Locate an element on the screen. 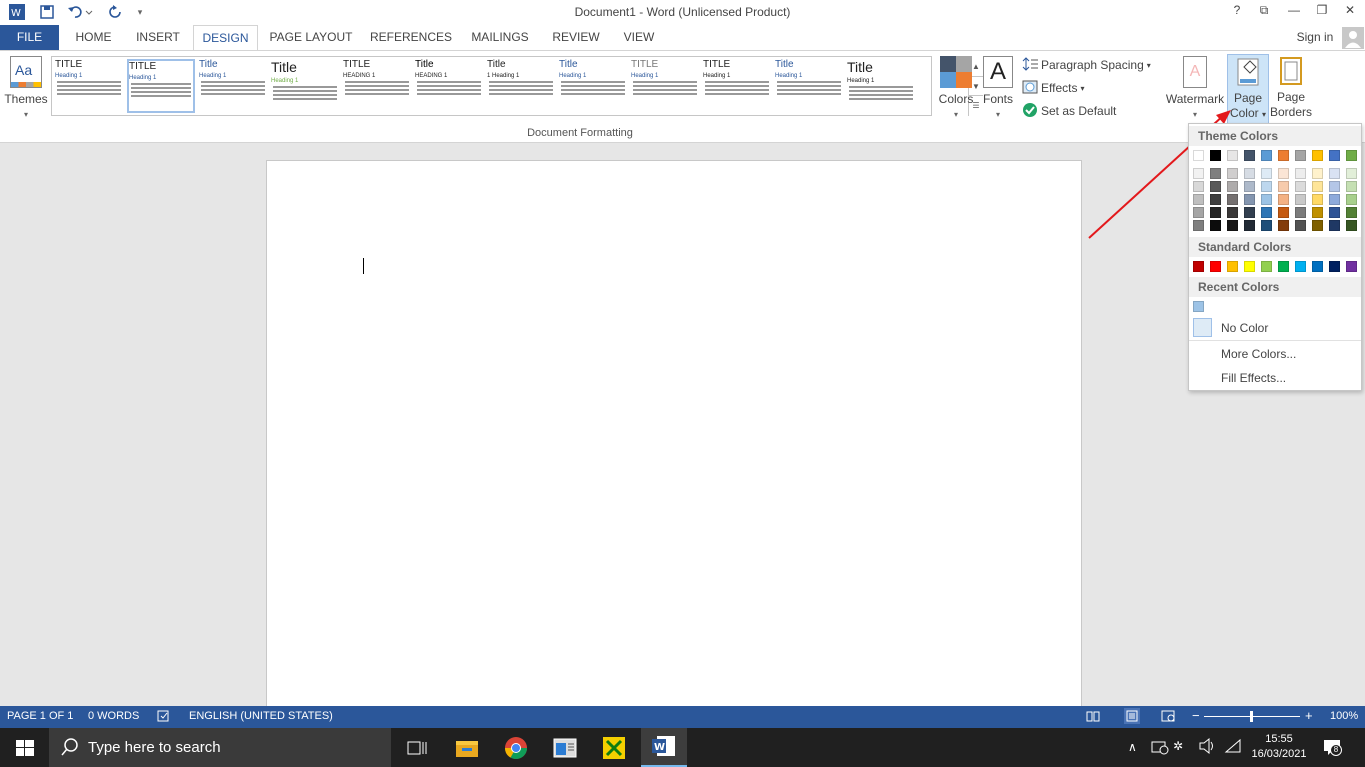  page-borders-button: Page Borders is located at coordinates (1291, 91).